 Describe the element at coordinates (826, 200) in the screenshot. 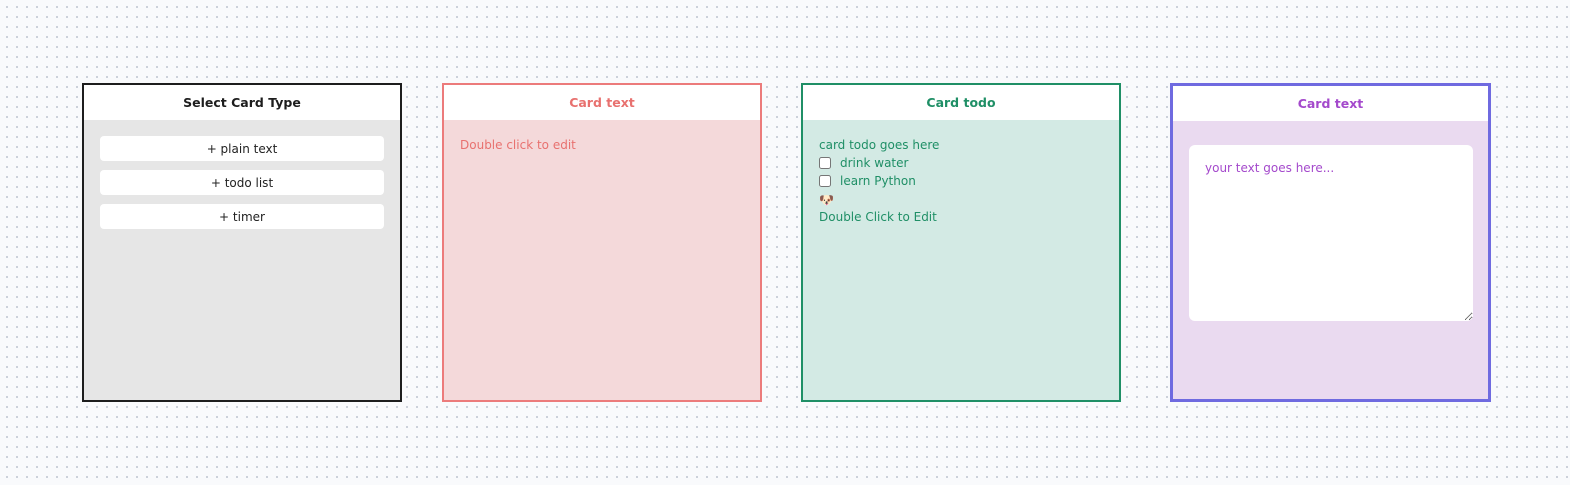

I see `dog-icon: 🐶` at that location.